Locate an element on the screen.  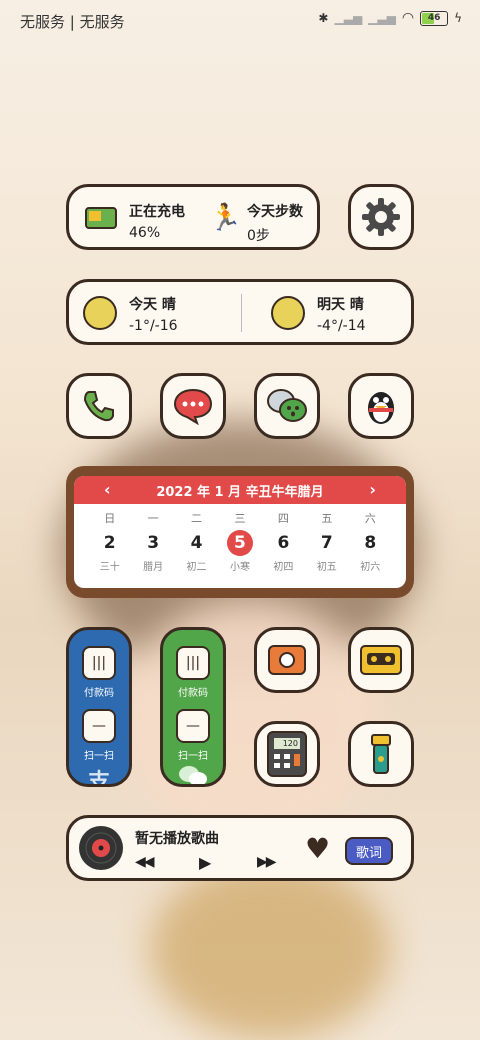
calendar-day: 六 8 初六 is located at coordinates (370, 541).